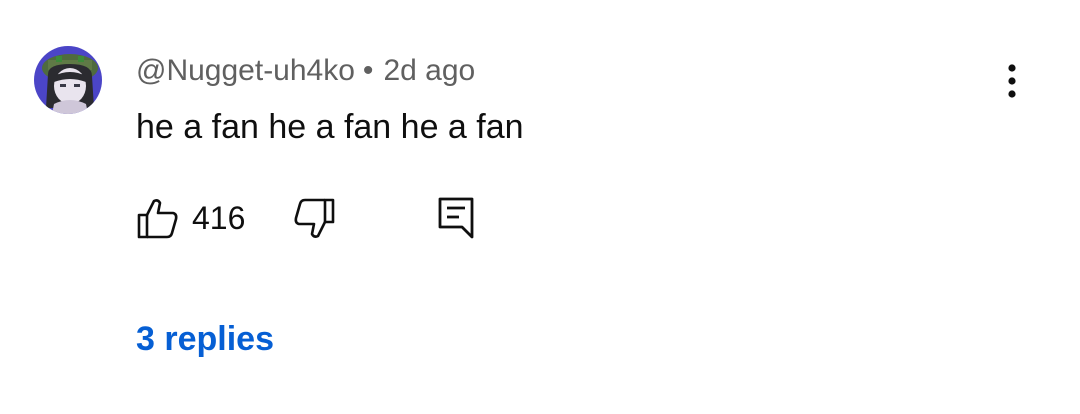  What do you see at coordinates (330, 127) in the screenshot?
I see `comment-text: he a fan he a fan he a fan` at bounding box center [330, 127].